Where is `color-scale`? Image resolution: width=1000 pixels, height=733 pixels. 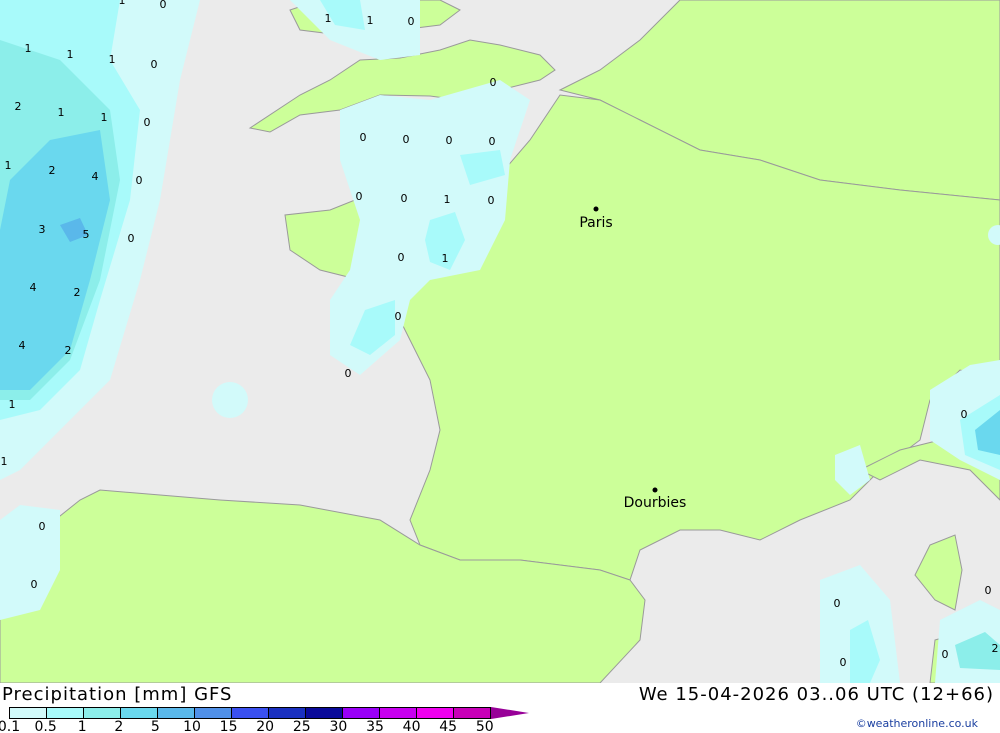
color-scale is located at coordinates (269, 713).